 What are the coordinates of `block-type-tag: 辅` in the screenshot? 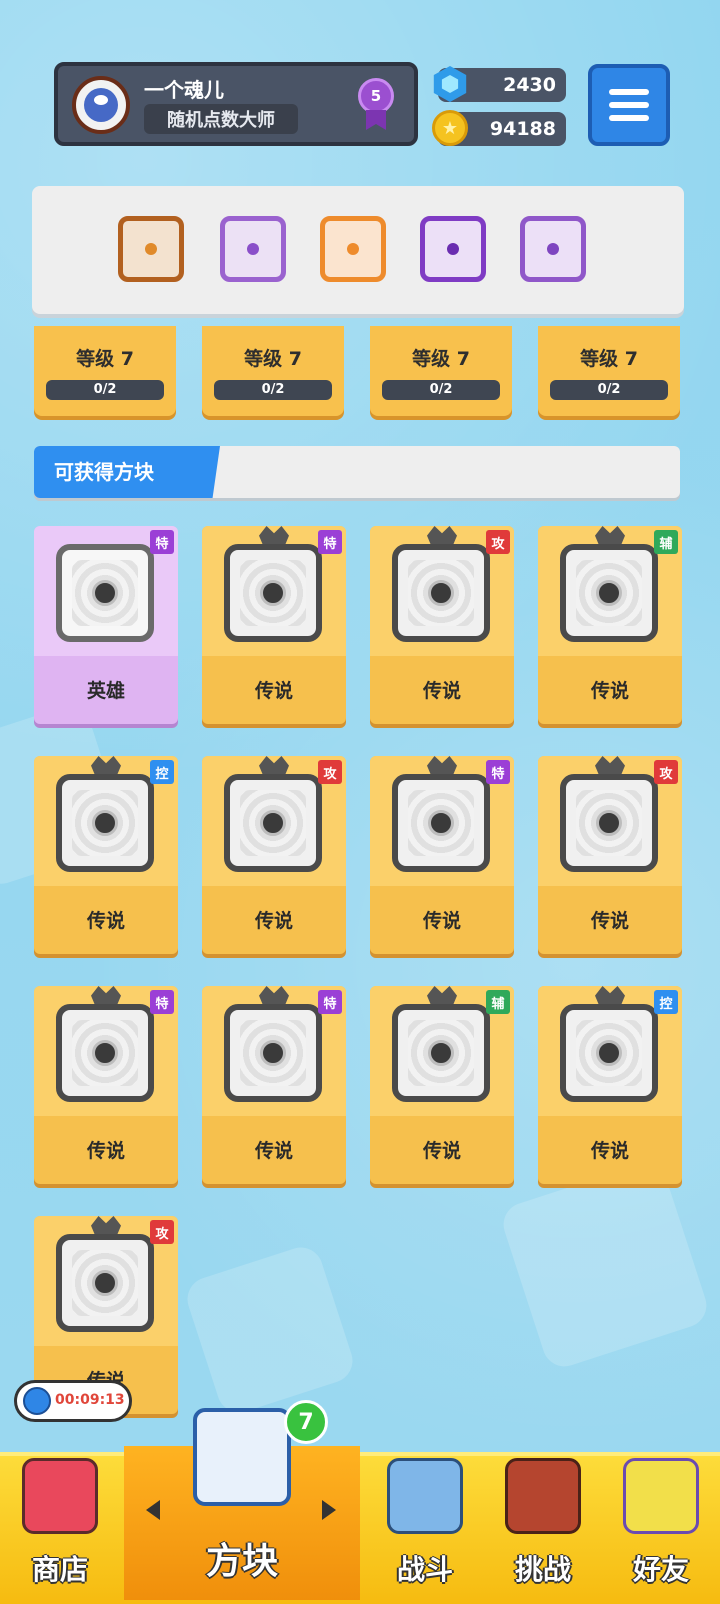 It's located at (666, 542).